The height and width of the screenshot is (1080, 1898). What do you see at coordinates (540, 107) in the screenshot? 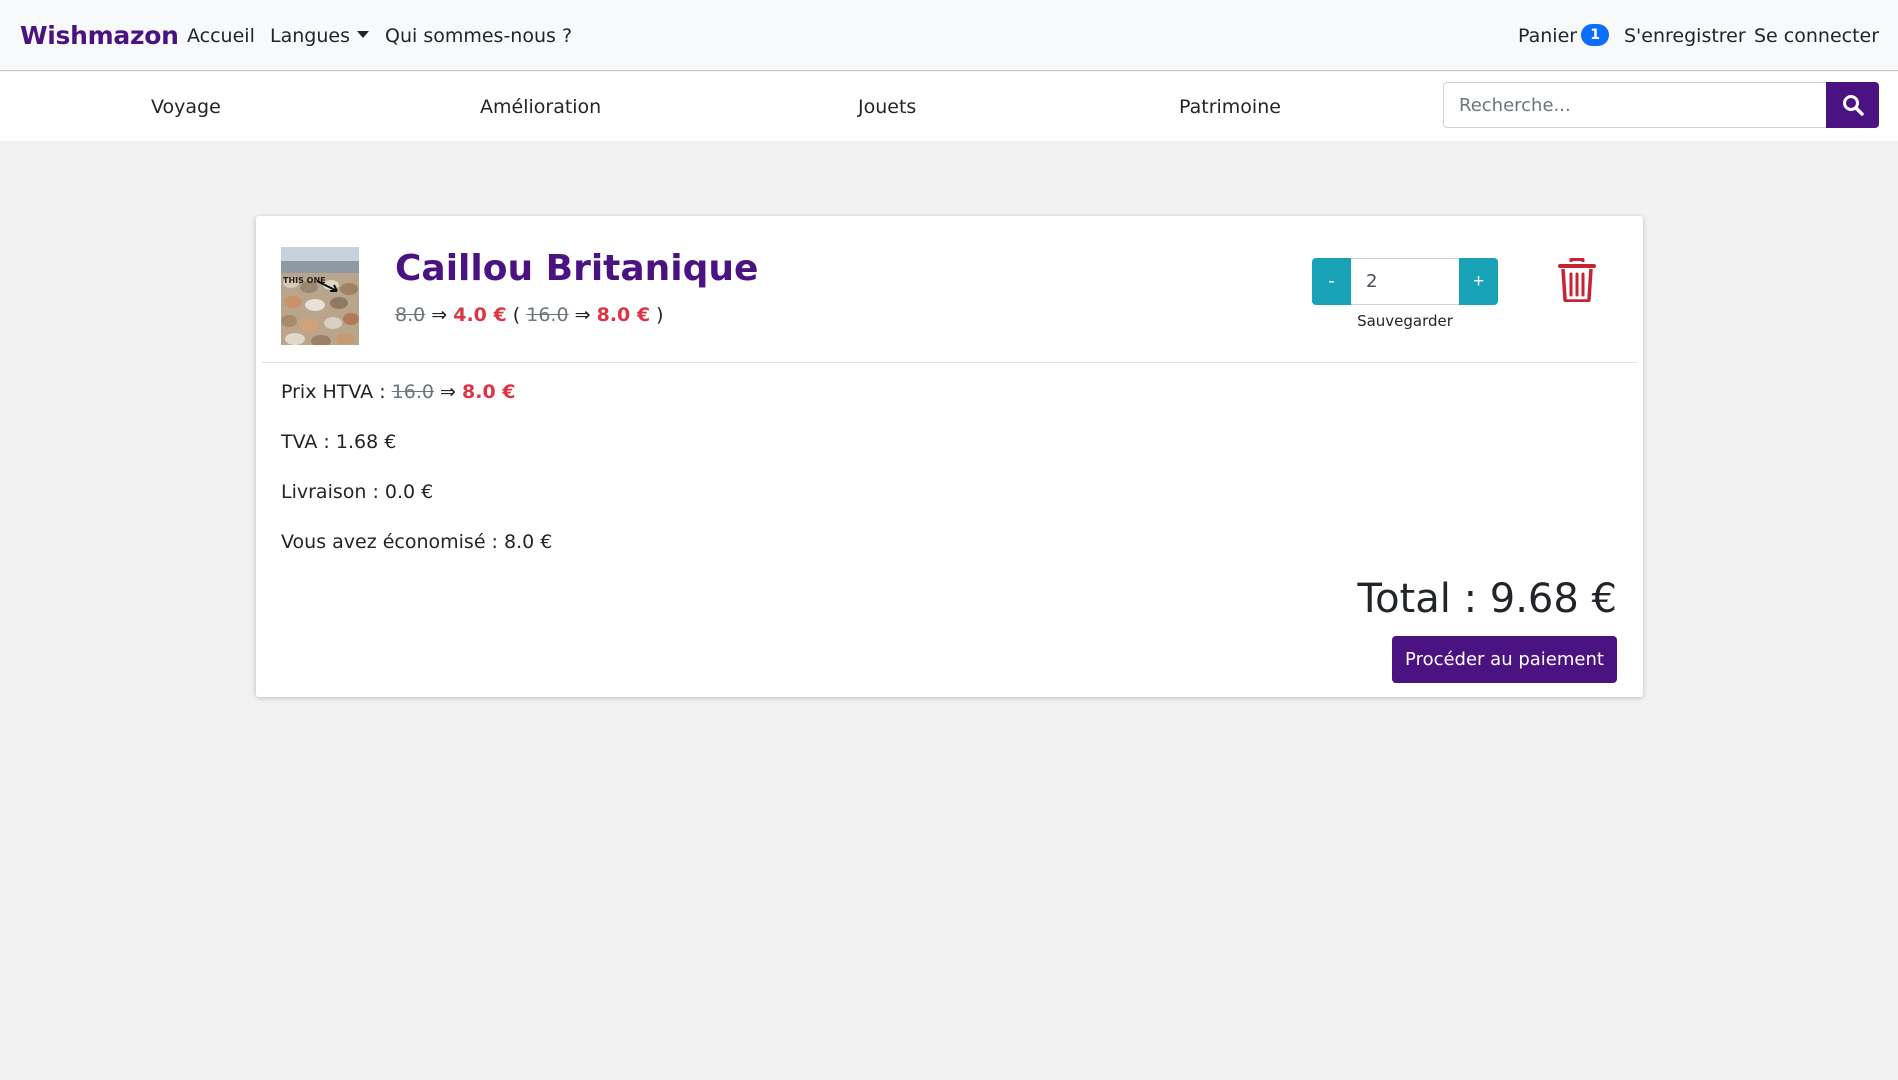
I see `category-amelioration: Amélioration` at bounding box center [540, 107].